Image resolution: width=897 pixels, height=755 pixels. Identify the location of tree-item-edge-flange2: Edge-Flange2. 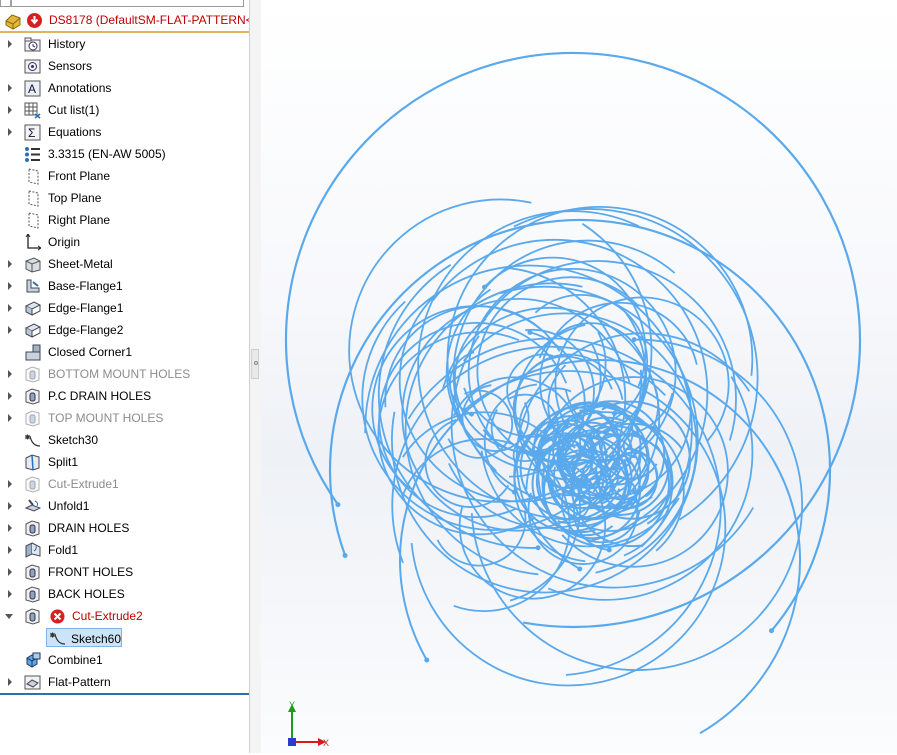
(124, 330).